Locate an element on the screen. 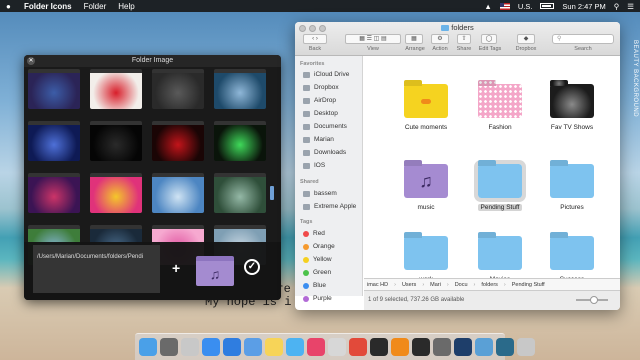  sidebar-item-favorite: Documents is located at coordinates (325, 126).